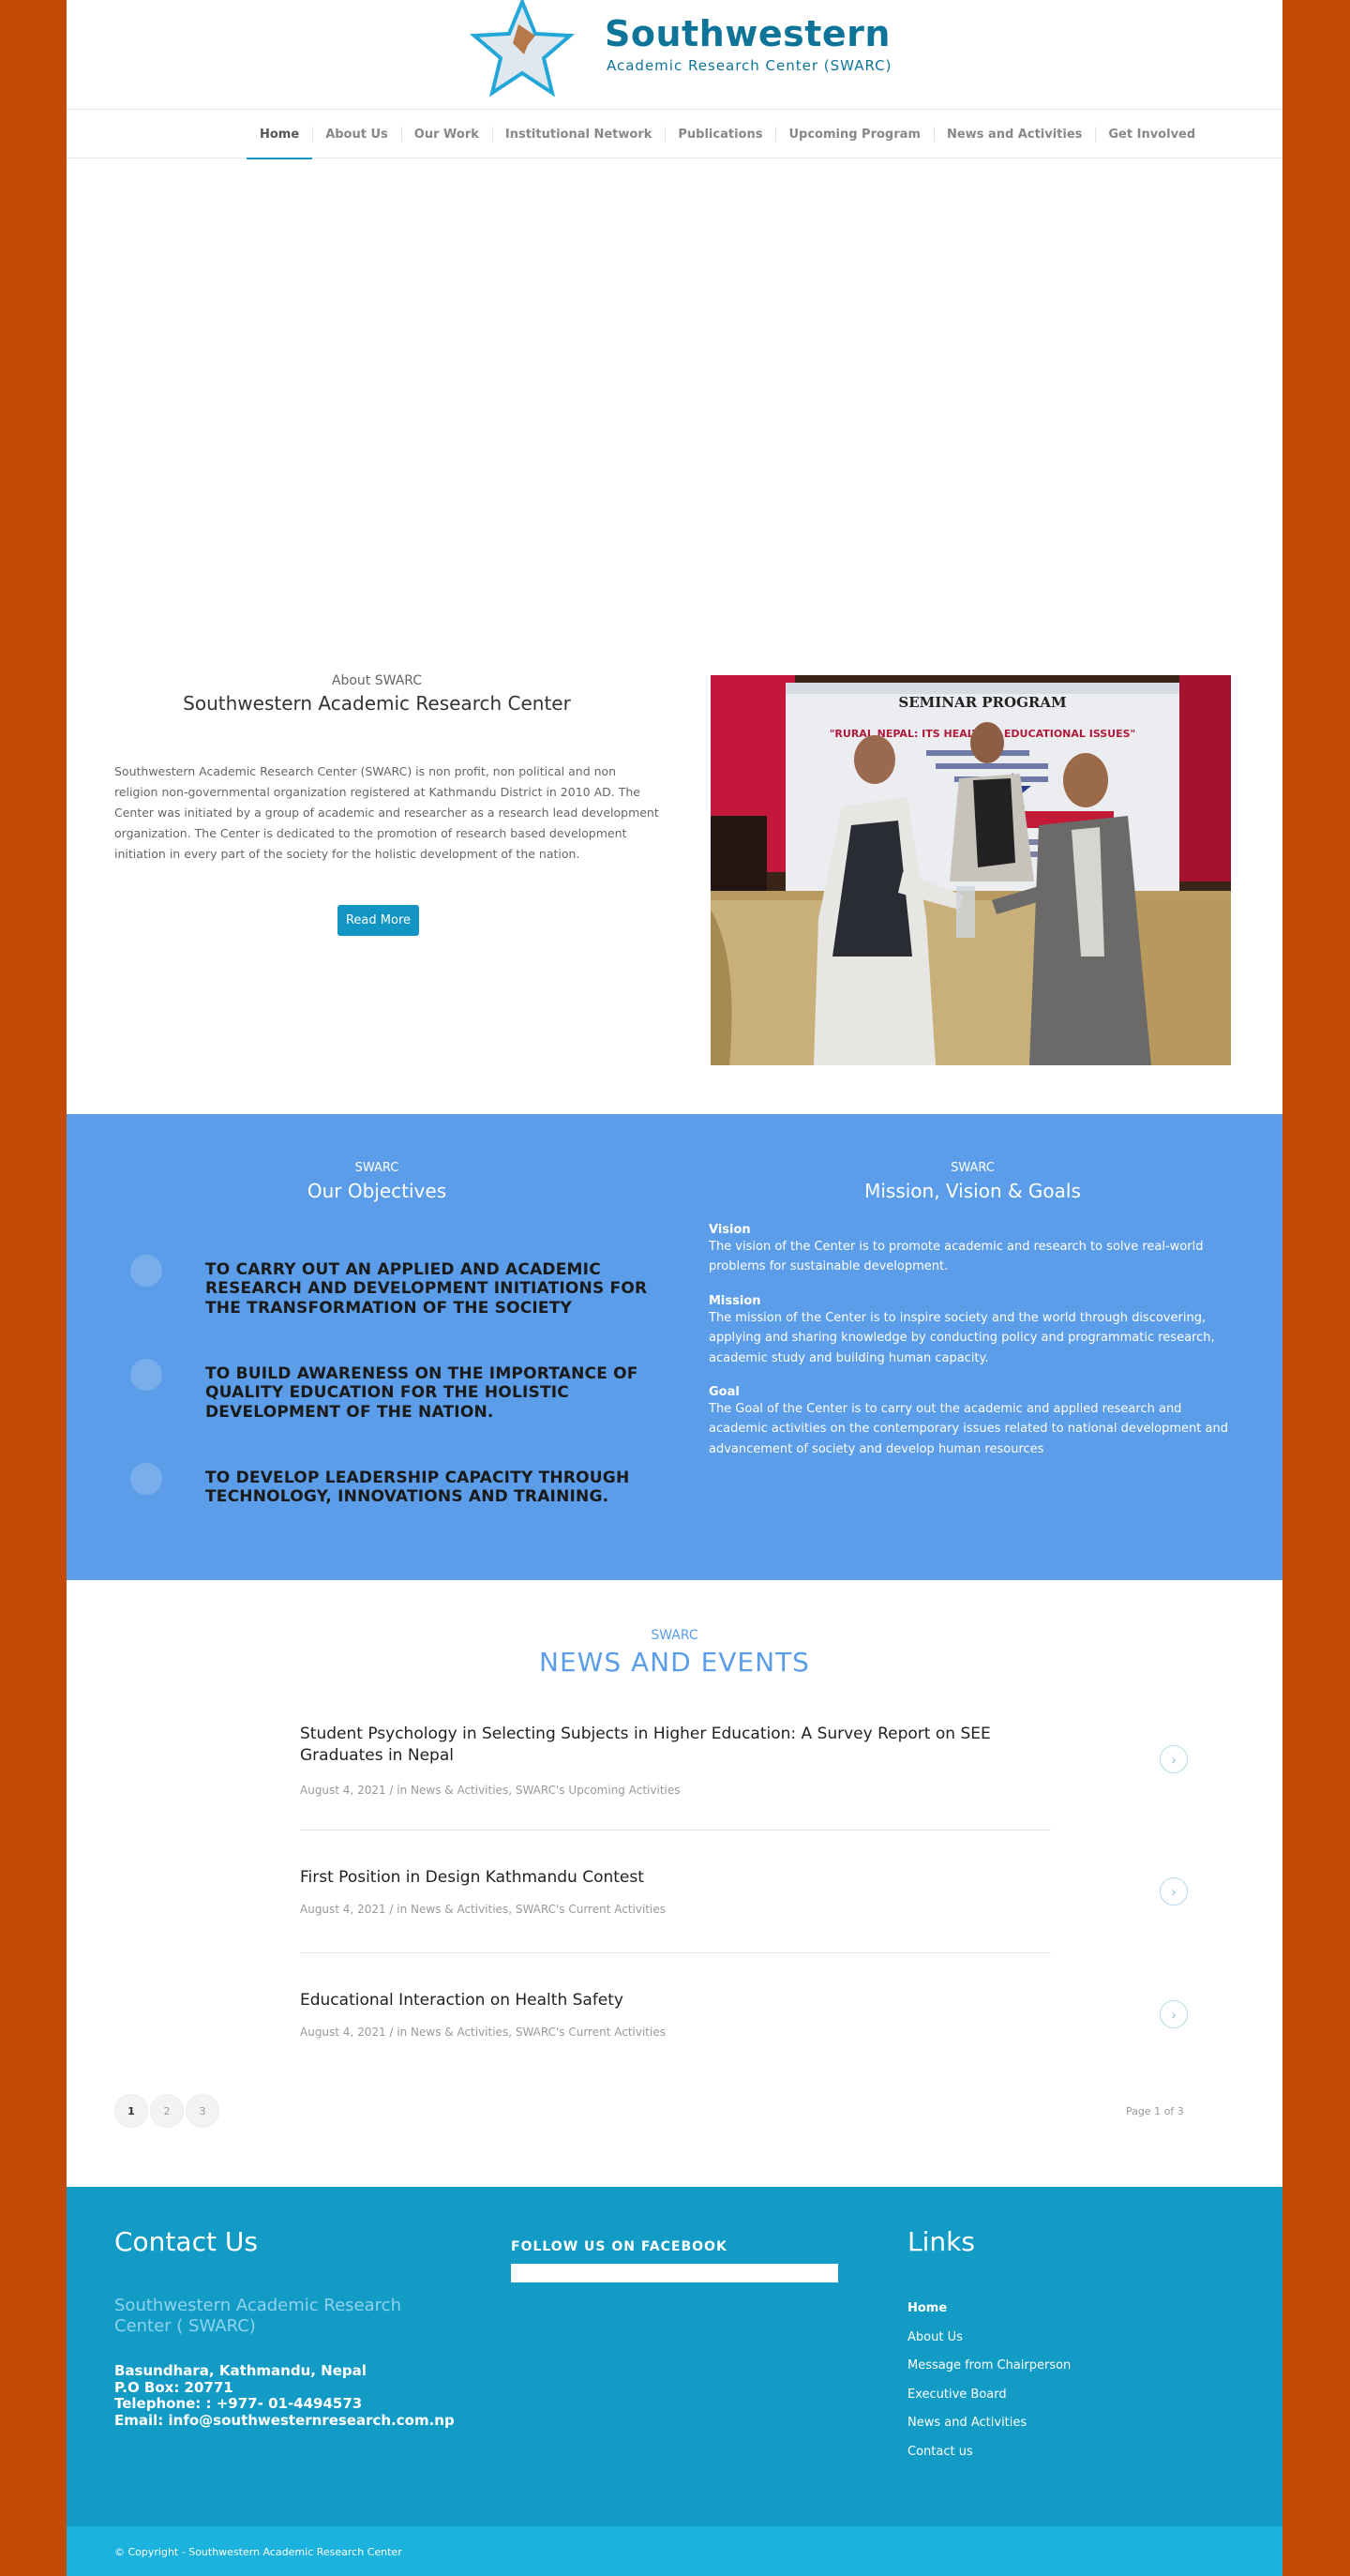 The width and height of the screenshot is (1350, 2576). Describe the element at coordinates (989, 2402) in the screenshot. I see `footer-link-executive-board: Executive Board` at that location.